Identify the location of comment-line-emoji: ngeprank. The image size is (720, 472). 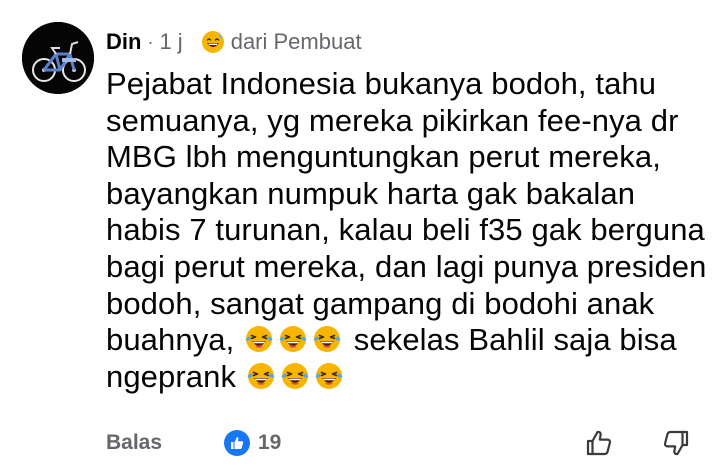
(406, 377).